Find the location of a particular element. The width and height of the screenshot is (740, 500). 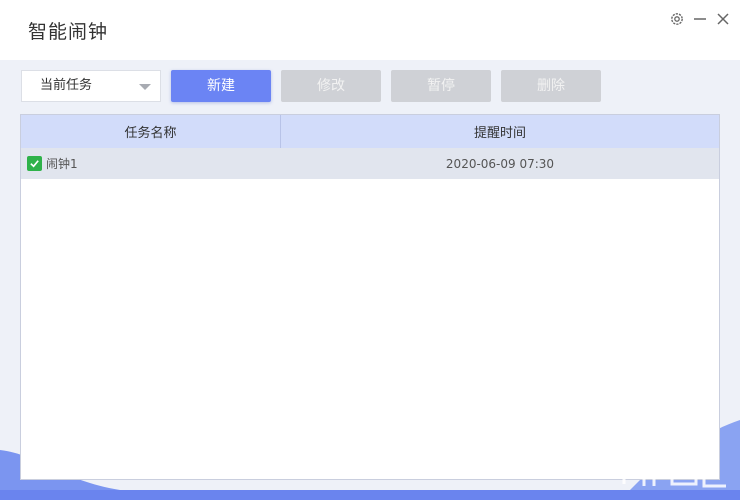

pause-button: 暂停 is located at coordinates (441, 86).